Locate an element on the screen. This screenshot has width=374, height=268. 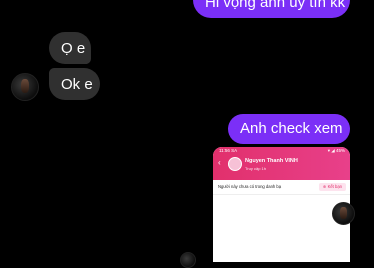
status-time: 11:56 SA is located at coordinates (228, 150).